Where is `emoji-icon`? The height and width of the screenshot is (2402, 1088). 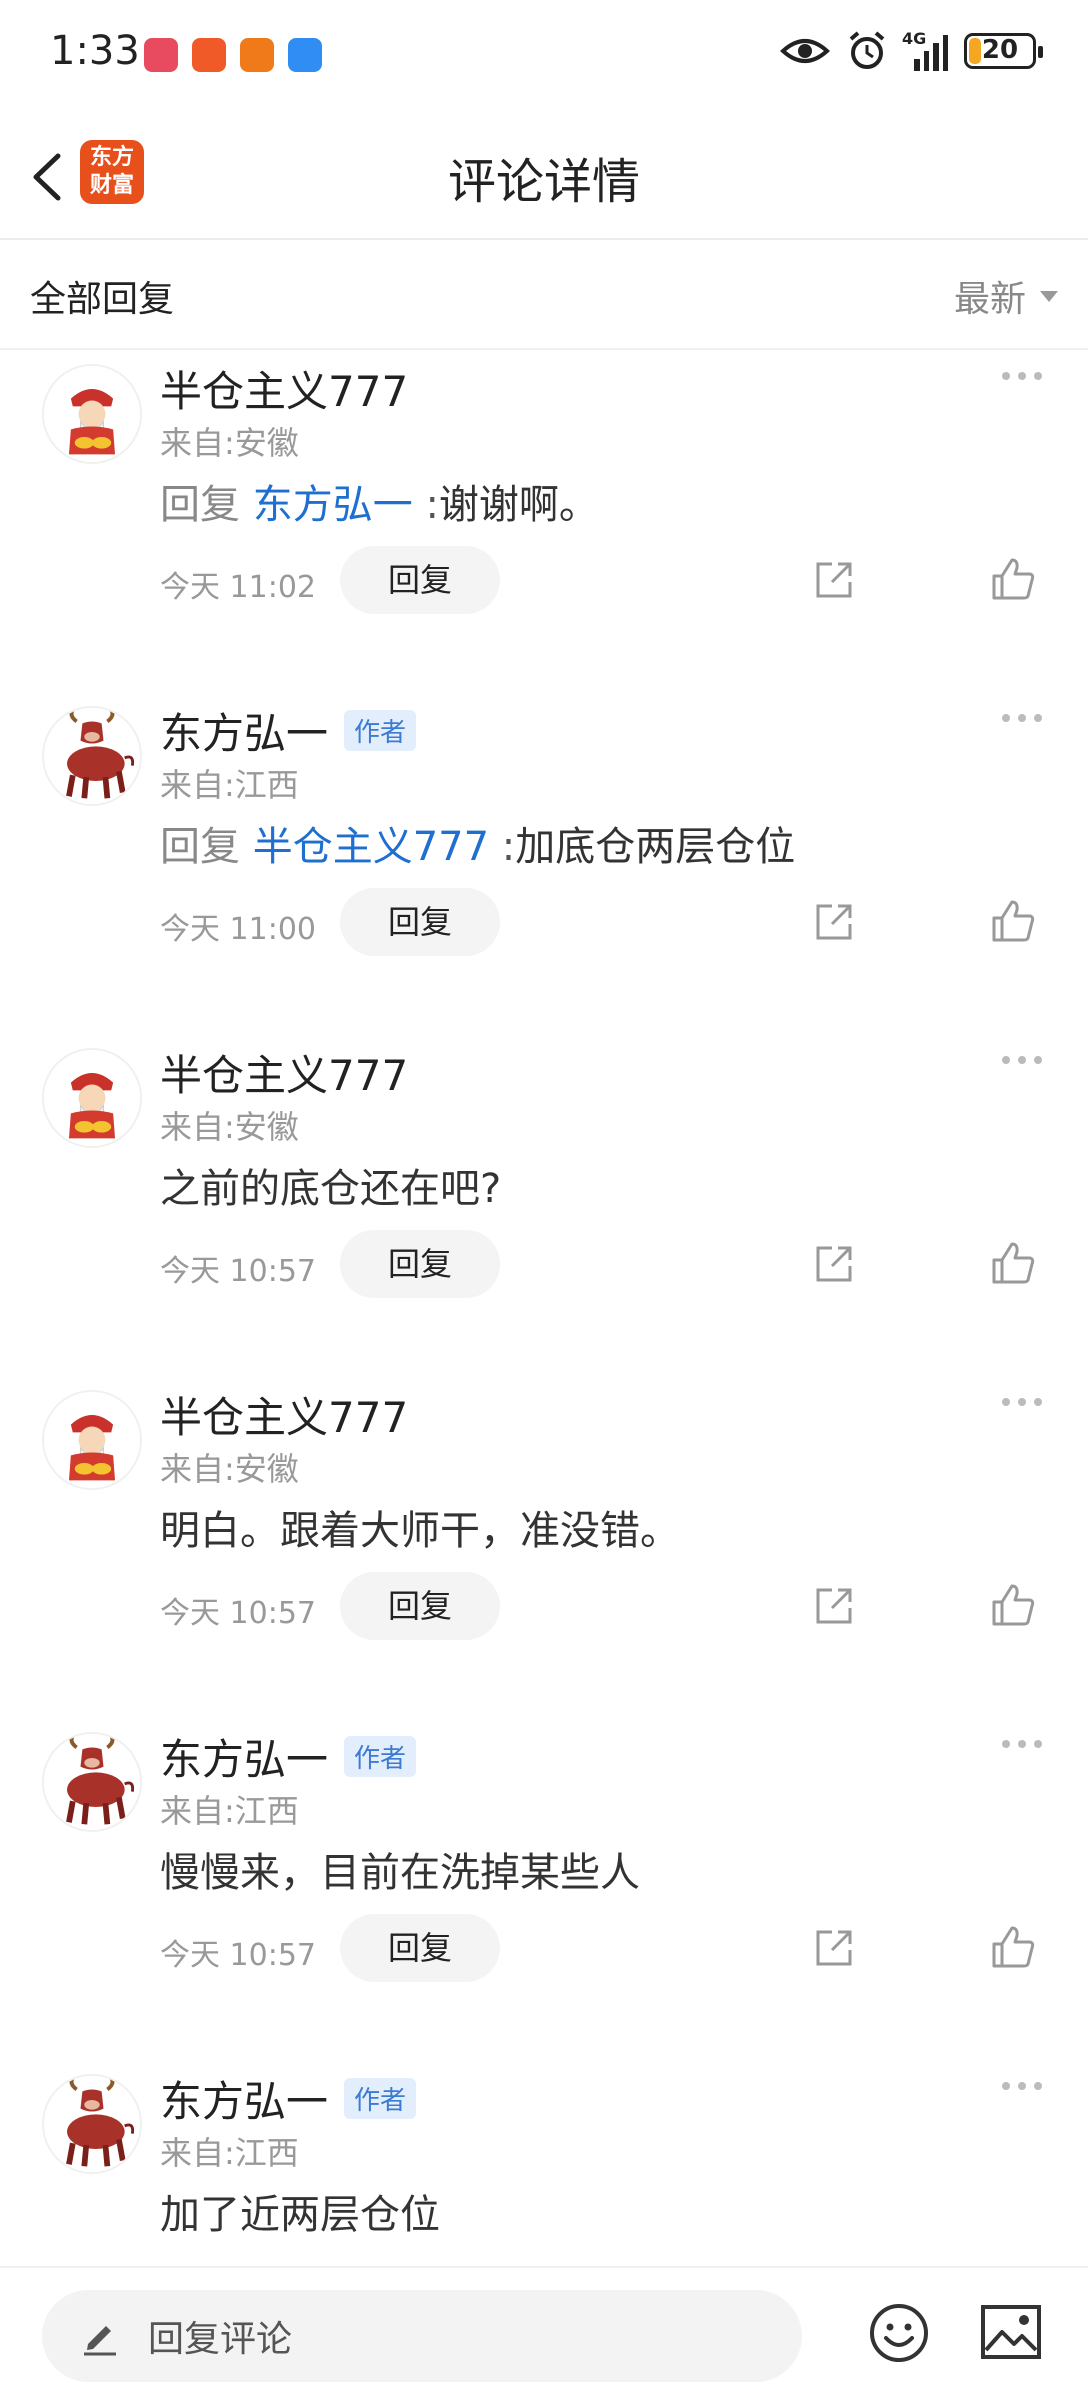
emoji-icon is located at coordinates (899, 2333).